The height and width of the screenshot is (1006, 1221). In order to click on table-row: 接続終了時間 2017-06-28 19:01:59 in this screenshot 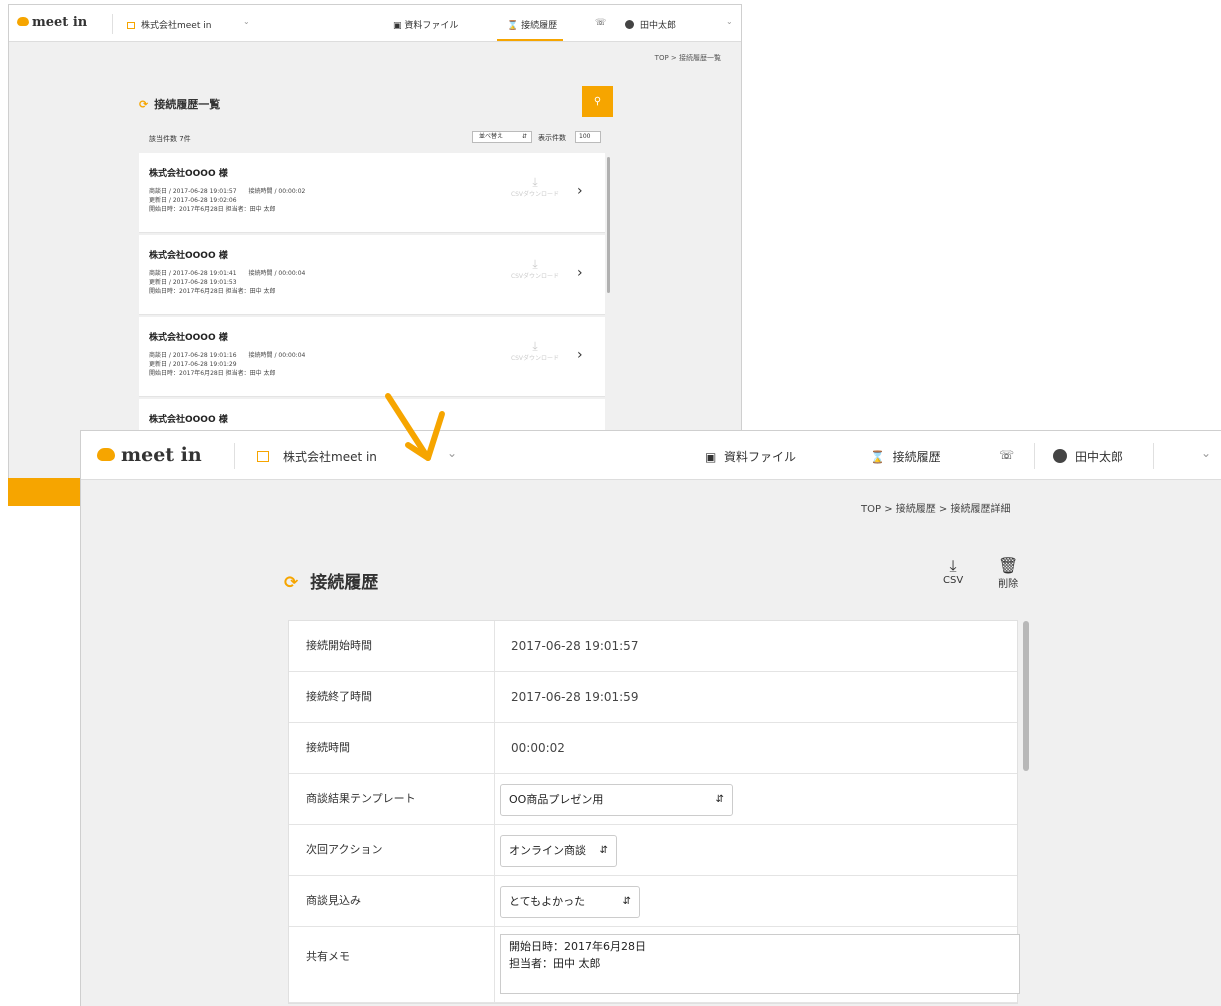, I will do `click(653, 697)`.